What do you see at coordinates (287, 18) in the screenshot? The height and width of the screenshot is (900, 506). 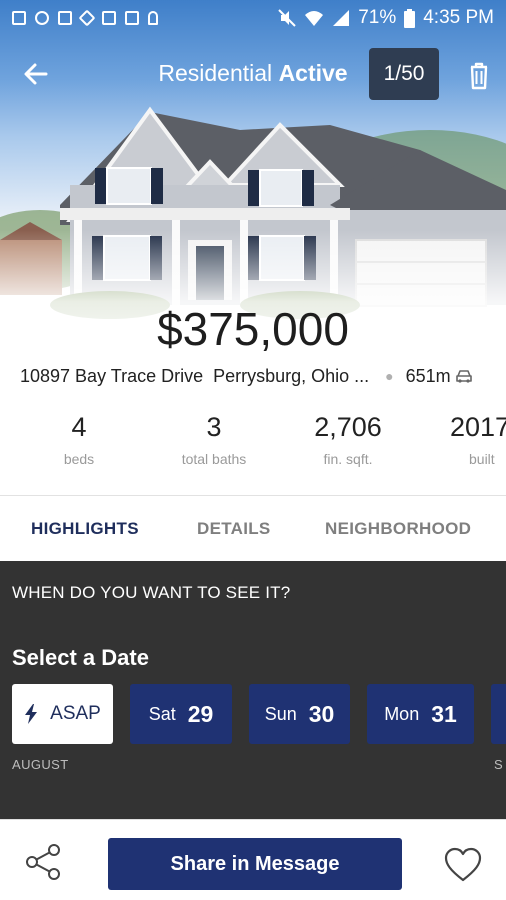 I see `mute-icon` at bounding box center [287, 18].